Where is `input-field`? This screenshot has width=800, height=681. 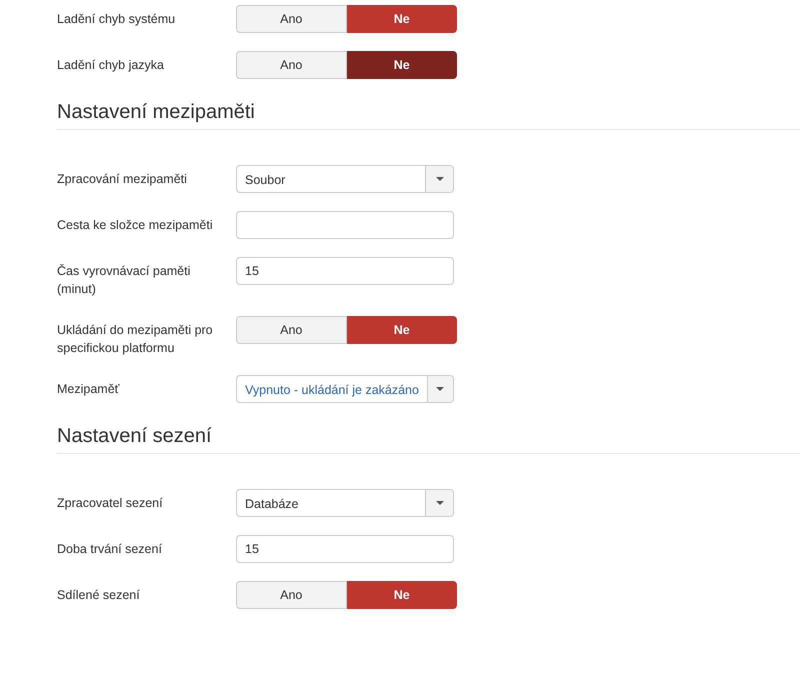
input-field is located at coordinates (345, 225).